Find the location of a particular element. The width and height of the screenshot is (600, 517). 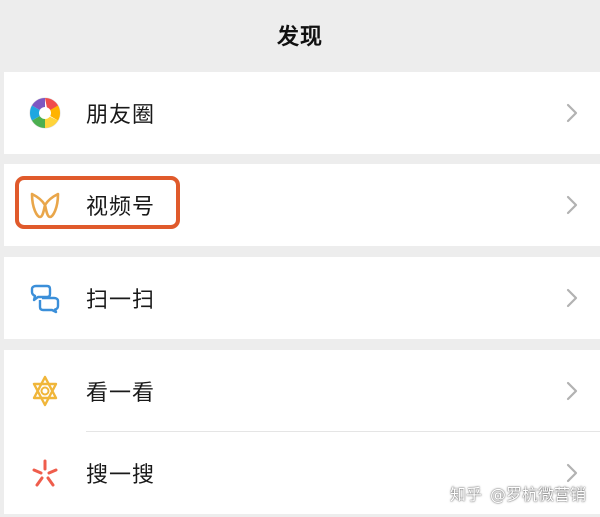

moments-icon is located at coordinates (45, 113).